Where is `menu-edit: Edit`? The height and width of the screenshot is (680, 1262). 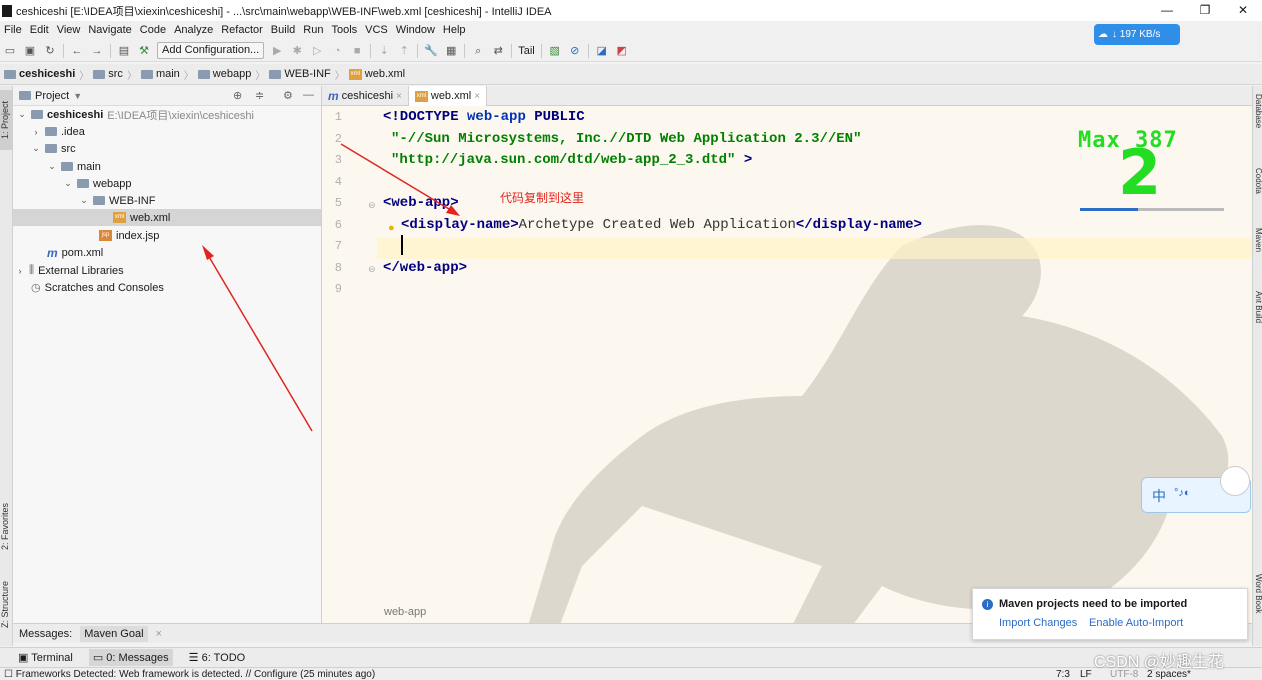
menu-edit: Edit is located at coordinates (39, 30).